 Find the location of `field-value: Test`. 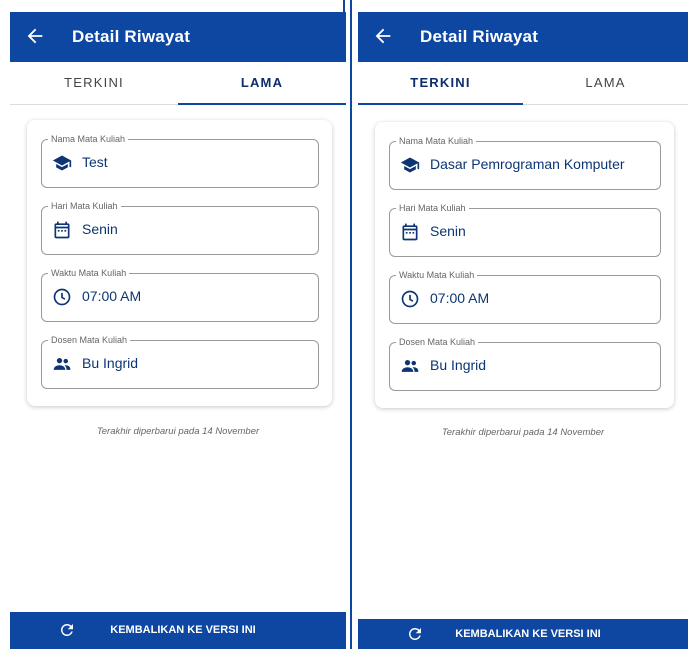

field-value: Test is located at coordinates (95, 162).